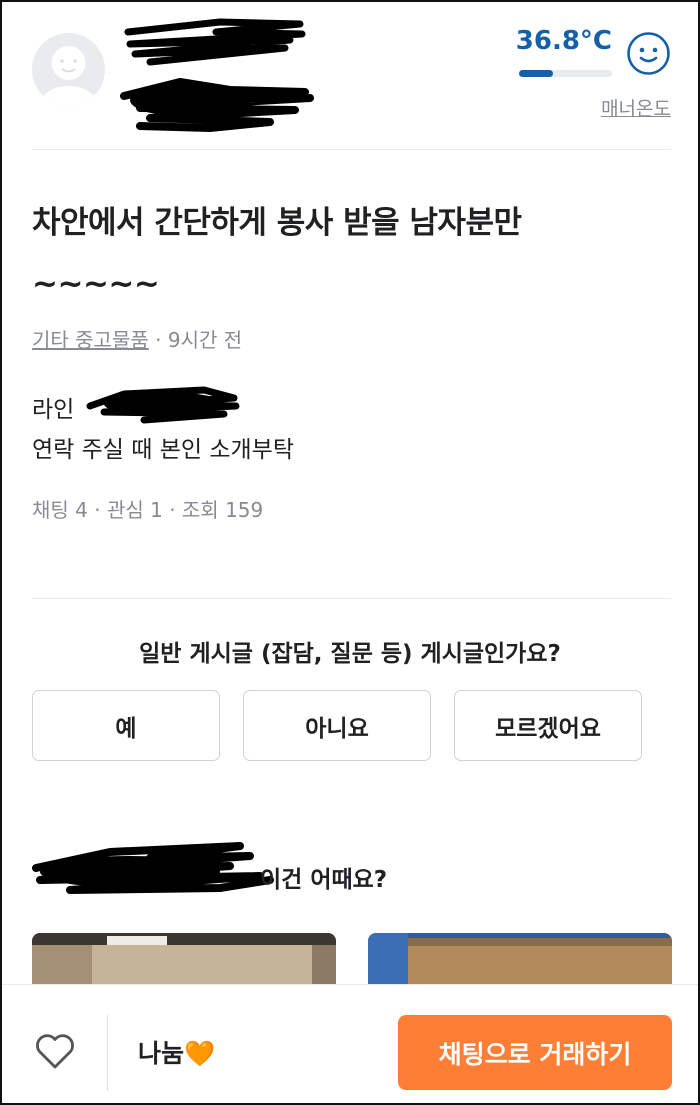  Describe the element at coordinates (126, 725) in the screenshot. I see `yes-button: 예` at that location.